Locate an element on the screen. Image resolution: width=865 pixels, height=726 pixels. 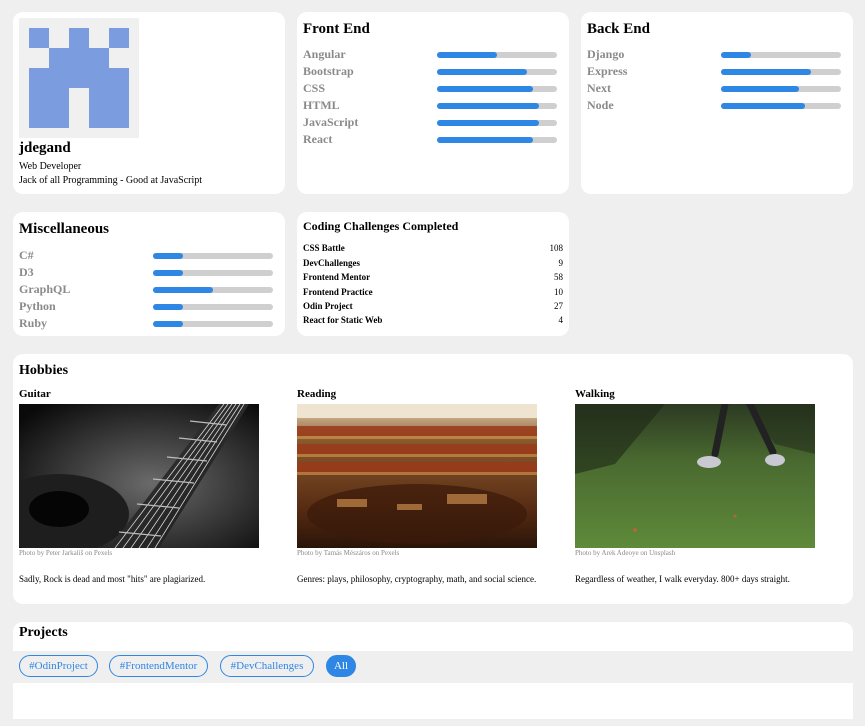
misc-title: Miscellaneous is located at coordinates (64, 229).